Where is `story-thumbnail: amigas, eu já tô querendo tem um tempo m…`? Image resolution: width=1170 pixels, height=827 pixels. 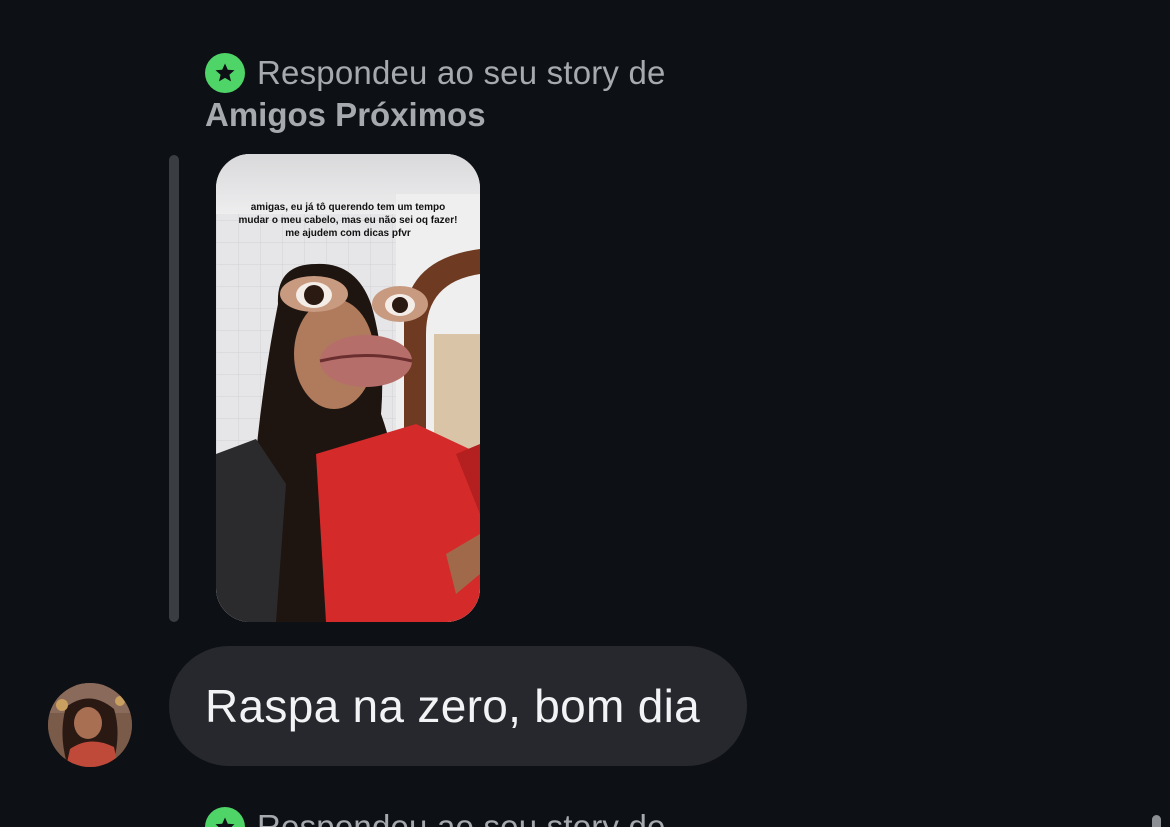
story-thumbnail: amigas, eu já tô querendo tem um tempo m… is located at coordinates (348, 388).